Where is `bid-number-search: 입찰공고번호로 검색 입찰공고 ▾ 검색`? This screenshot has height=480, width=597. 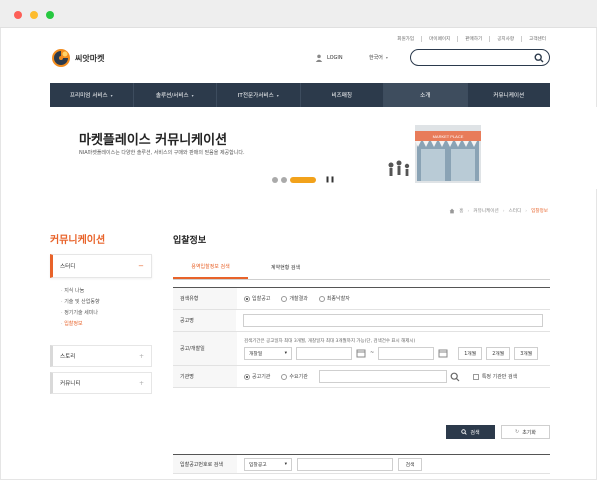 bid-number-search: 입찰공고번호로 검색 입찰공고 ▾ 검색 is located at coordinates (361, 464).